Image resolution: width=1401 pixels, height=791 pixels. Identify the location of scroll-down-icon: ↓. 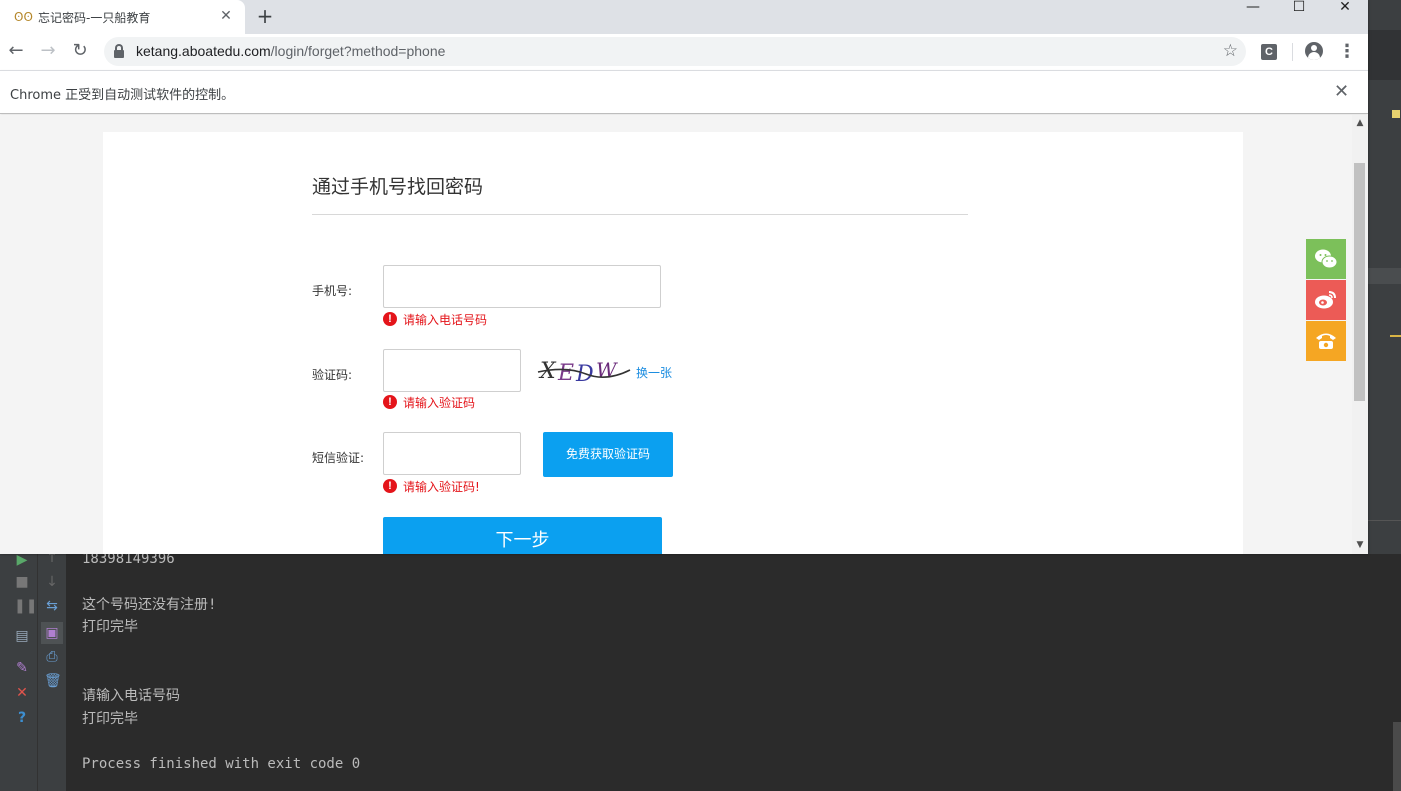
(52, 582).